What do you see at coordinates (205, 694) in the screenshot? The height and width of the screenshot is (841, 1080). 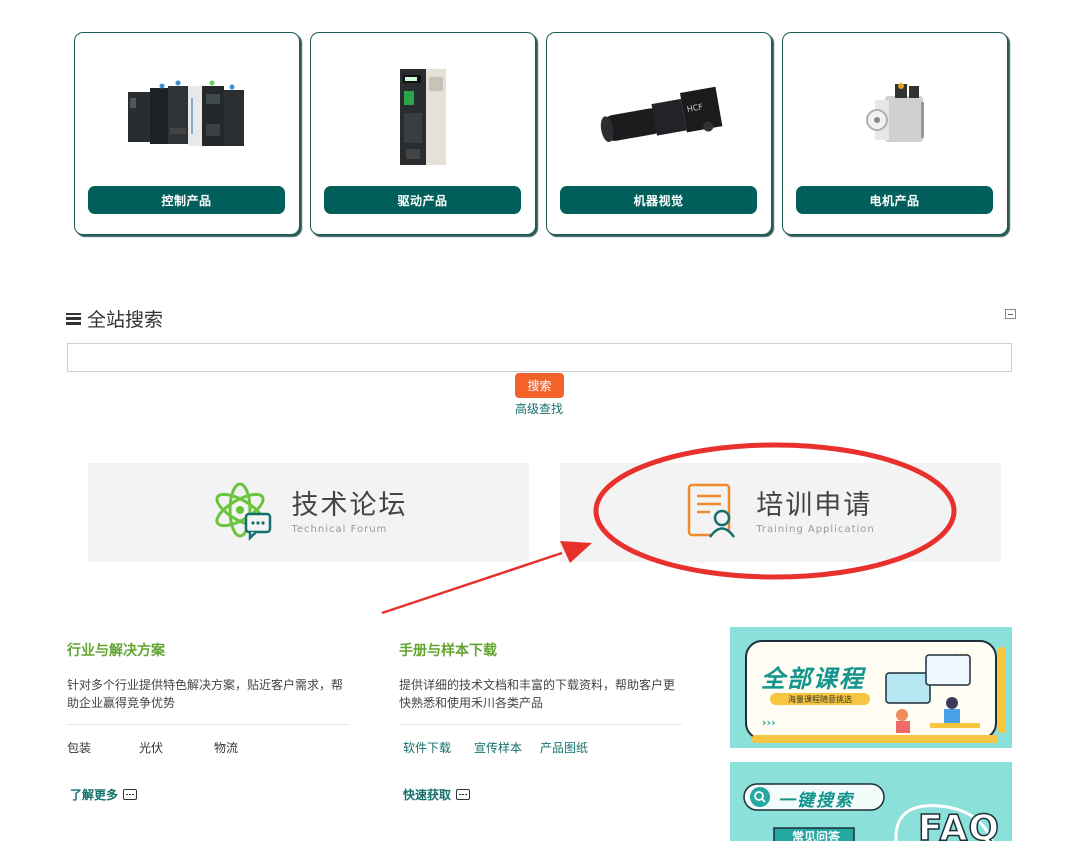 I see `industry-description: 针对多个行业提供特色解决方案，贴近客户需求，帮助企业赢得竞争优势` at bounding box center [205, 694].